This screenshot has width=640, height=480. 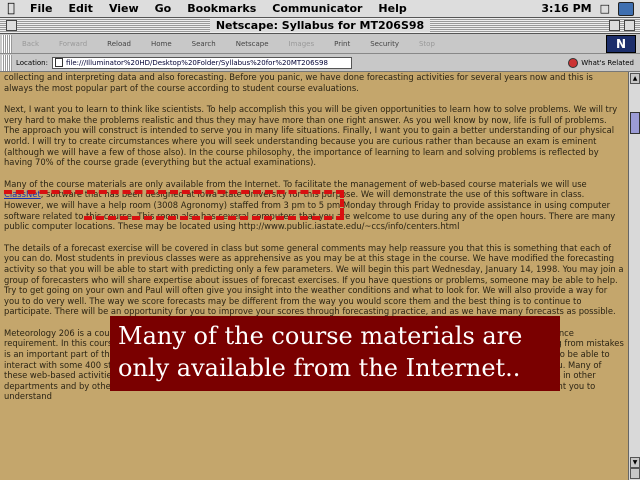 What do you see at coordinates (302, 44) in the screenshot?
I see `images-button: Images` at bounding box center [302, 44].